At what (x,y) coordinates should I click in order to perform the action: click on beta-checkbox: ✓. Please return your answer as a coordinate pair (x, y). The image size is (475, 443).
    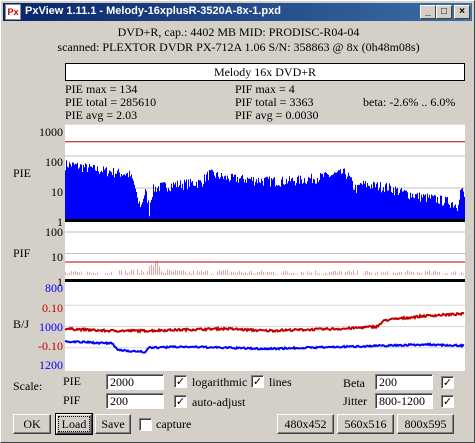
    Looking at the image, I should click on (447, 382).